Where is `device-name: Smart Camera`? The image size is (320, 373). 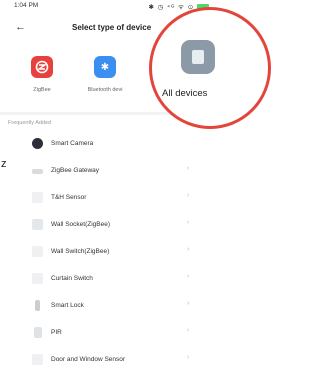
device-name: Smart Camera is located at coordinates (72, 143).